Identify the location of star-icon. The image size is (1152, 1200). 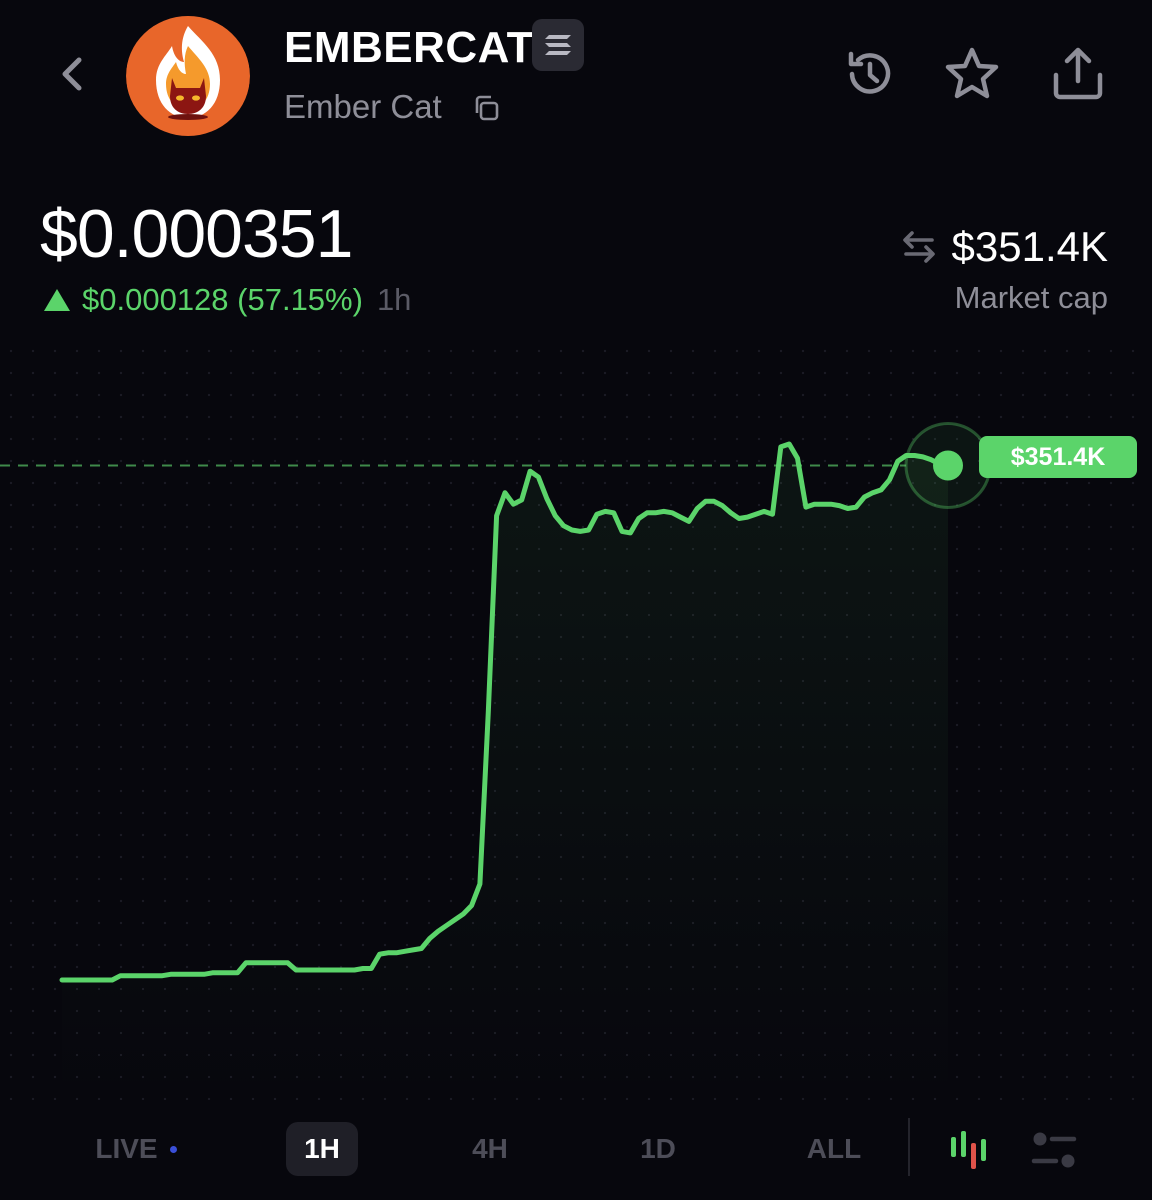
(972, 73).